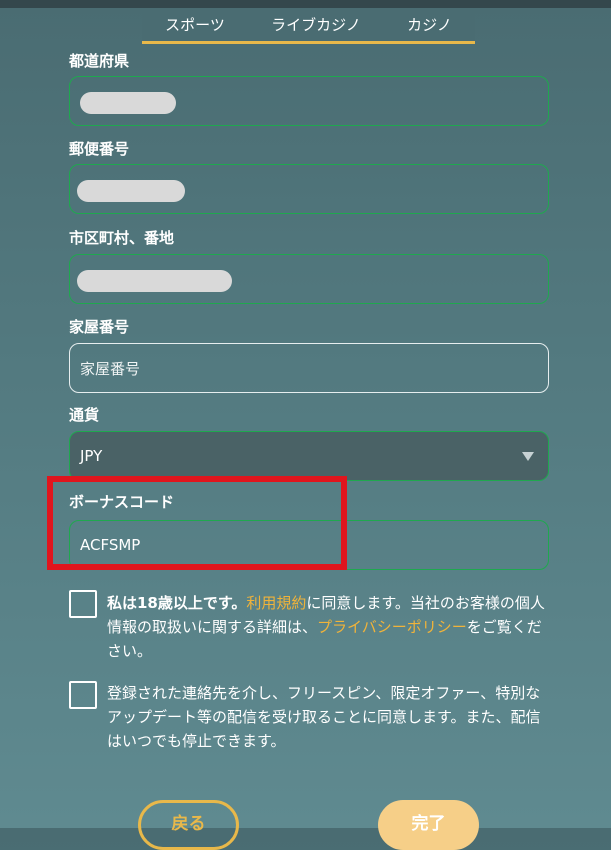  Describe the element at coordinates (428, 825) in the screenshot. I see `done-button: 完了` at that location.